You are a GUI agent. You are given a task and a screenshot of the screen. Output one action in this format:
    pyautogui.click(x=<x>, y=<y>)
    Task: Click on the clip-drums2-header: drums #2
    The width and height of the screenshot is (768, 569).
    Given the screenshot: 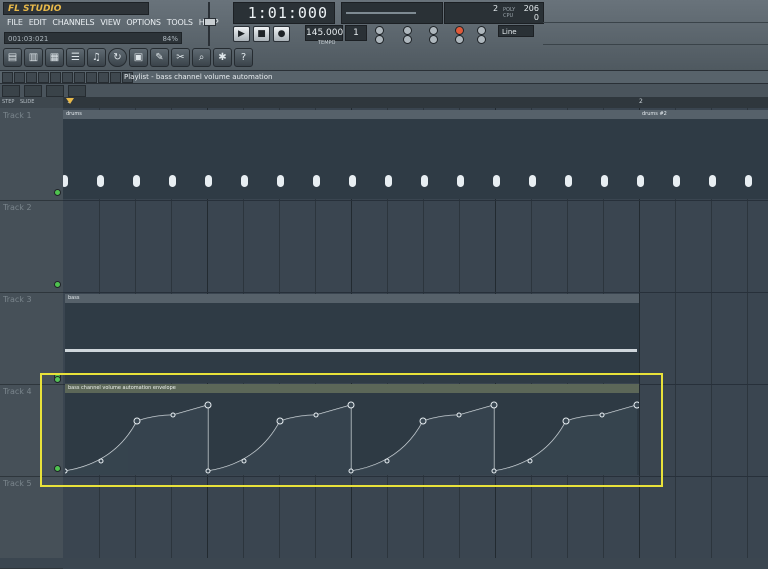 What is the action you would take?
    pyautogui.click(x=703, y=114)
    